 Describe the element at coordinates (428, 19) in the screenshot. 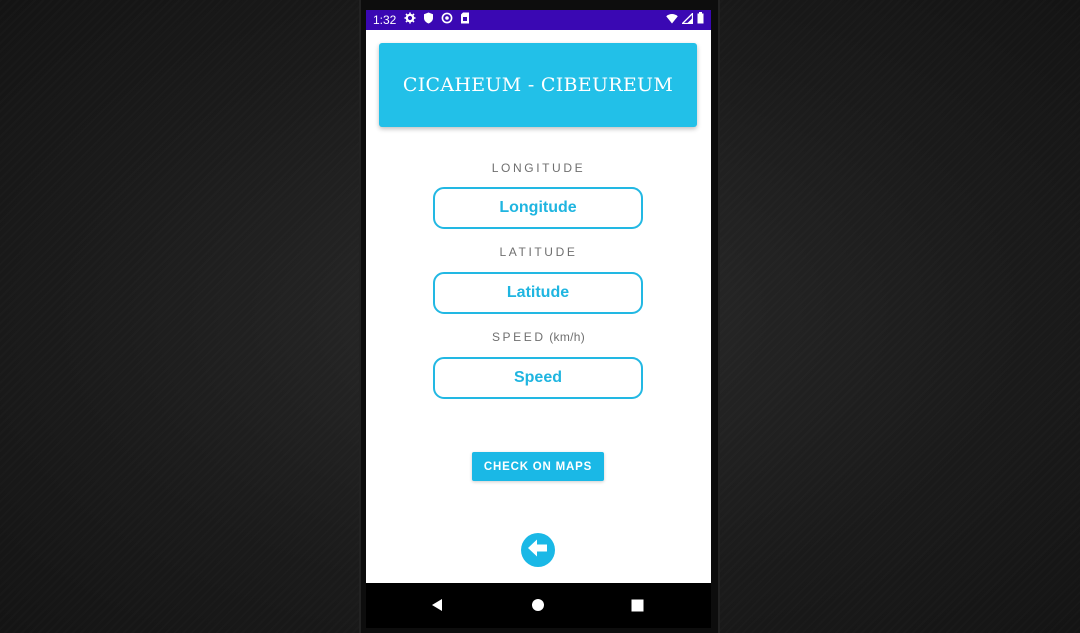

I see `shield-icon` at that location.